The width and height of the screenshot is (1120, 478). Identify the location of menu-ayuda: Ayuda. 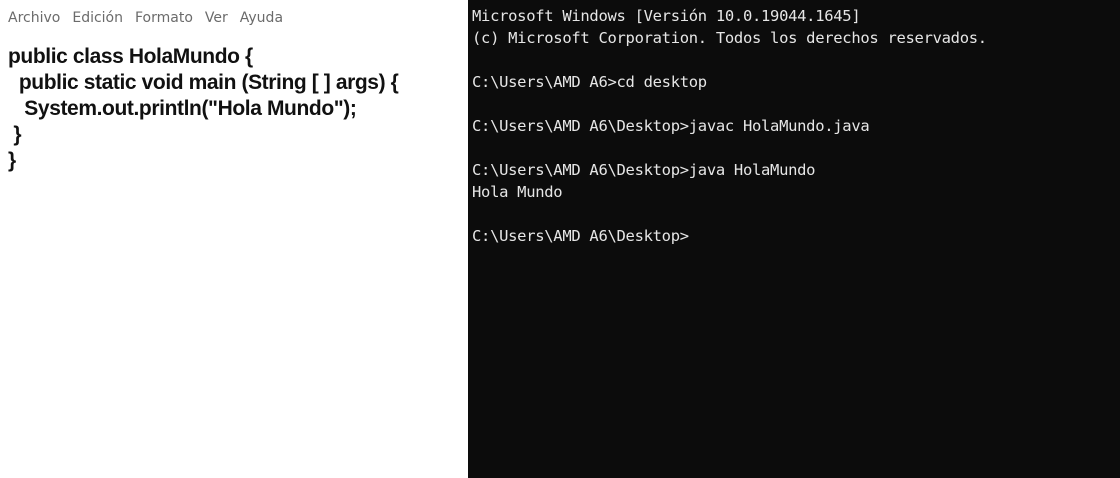
(261, 18).